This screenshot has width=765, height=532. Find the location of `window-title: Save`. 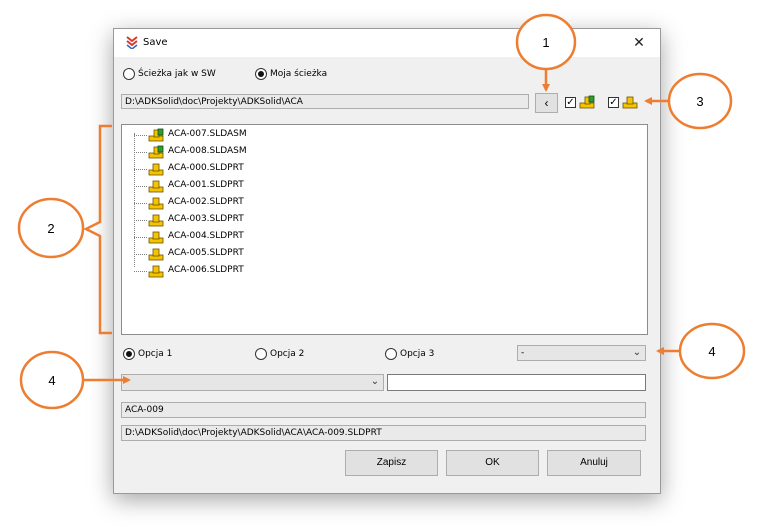

window-title: Save is located at coordinates (155, 42).